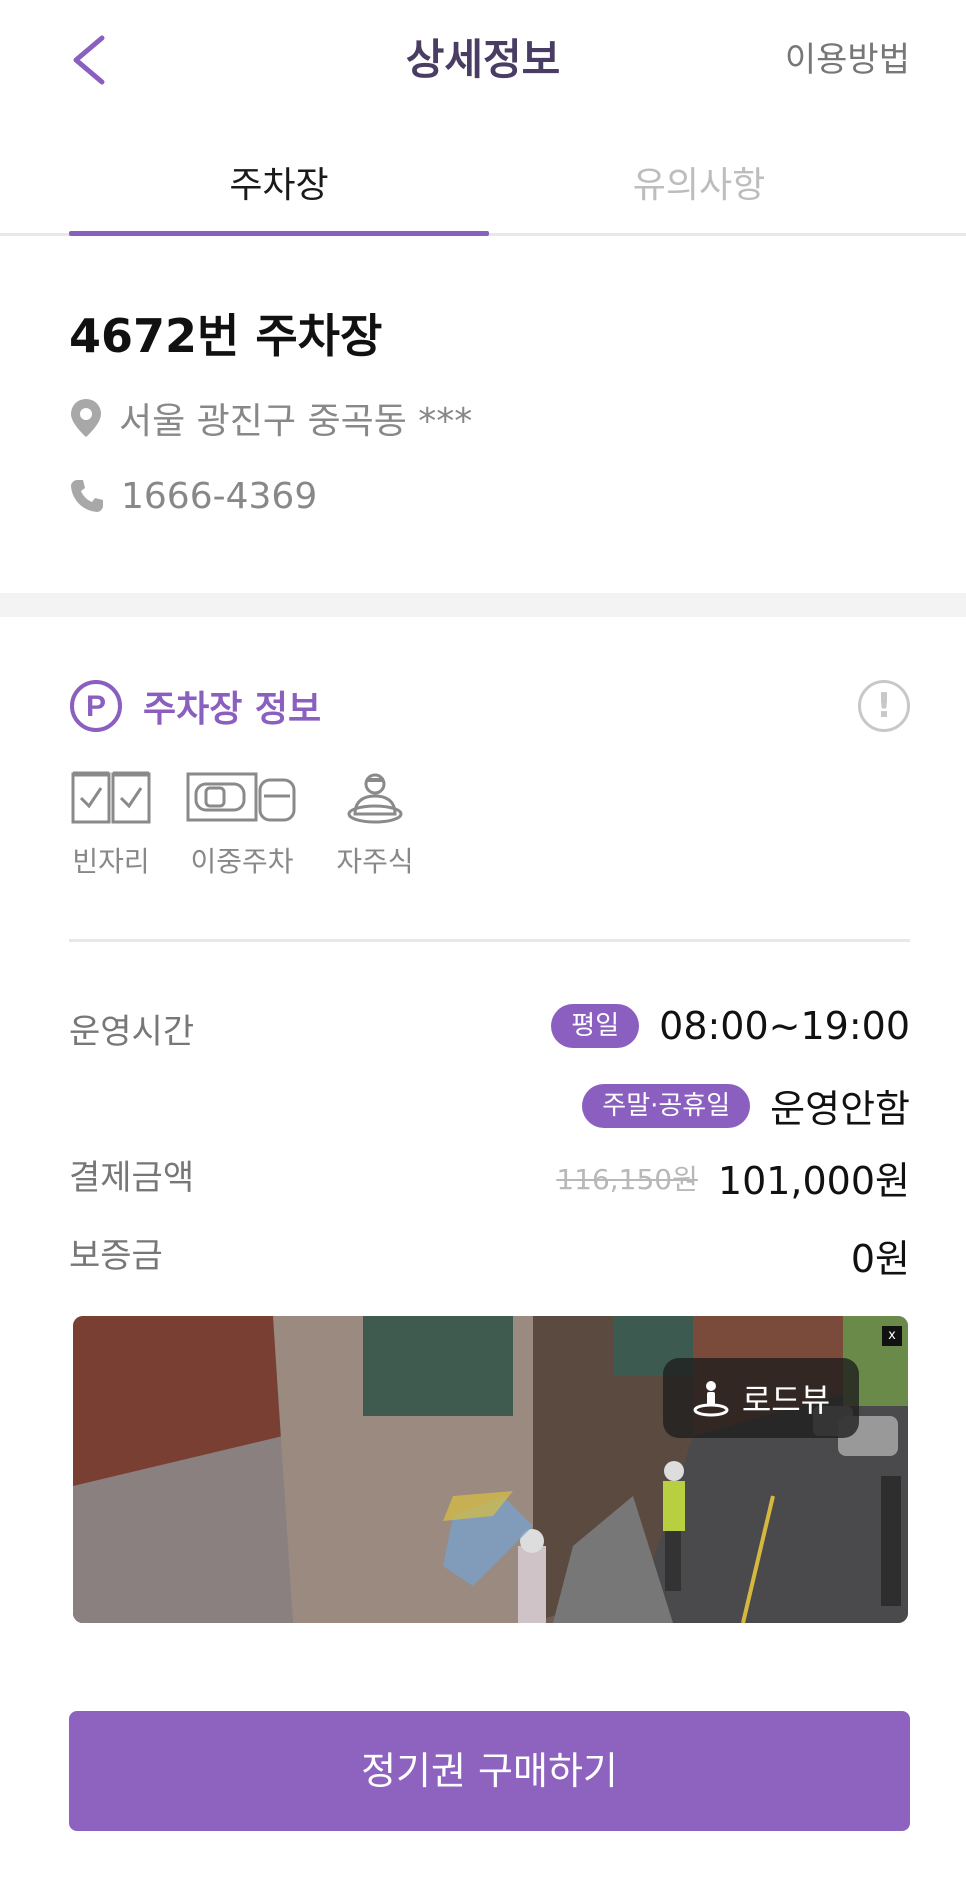 This screenshot has width=966, height=1902. Describe the element at coordinates (784, 1026) in the screenshot. I see `weekday-hours: 08:00~19:00` at that location.